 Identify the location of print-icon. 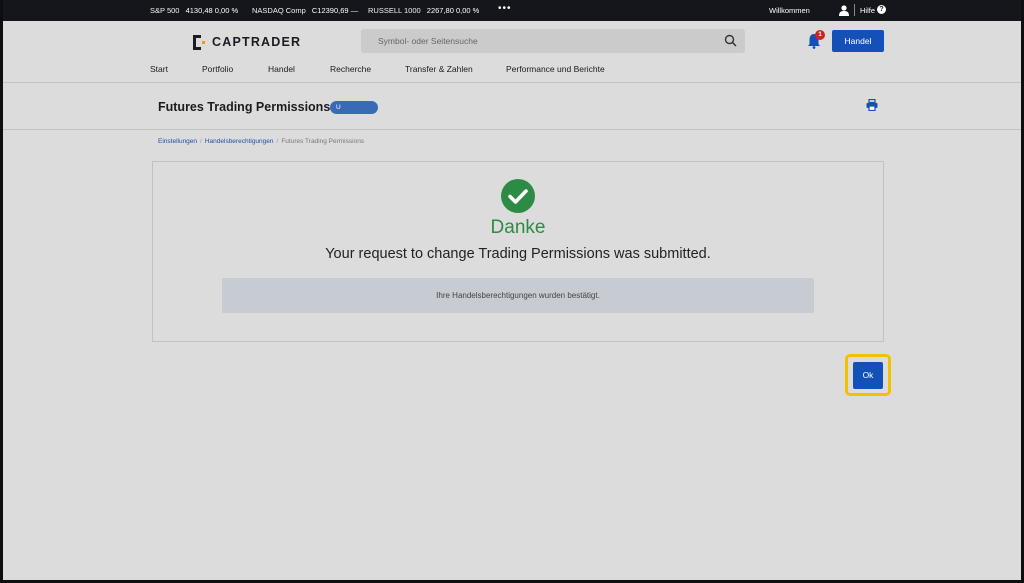
(872, 105).